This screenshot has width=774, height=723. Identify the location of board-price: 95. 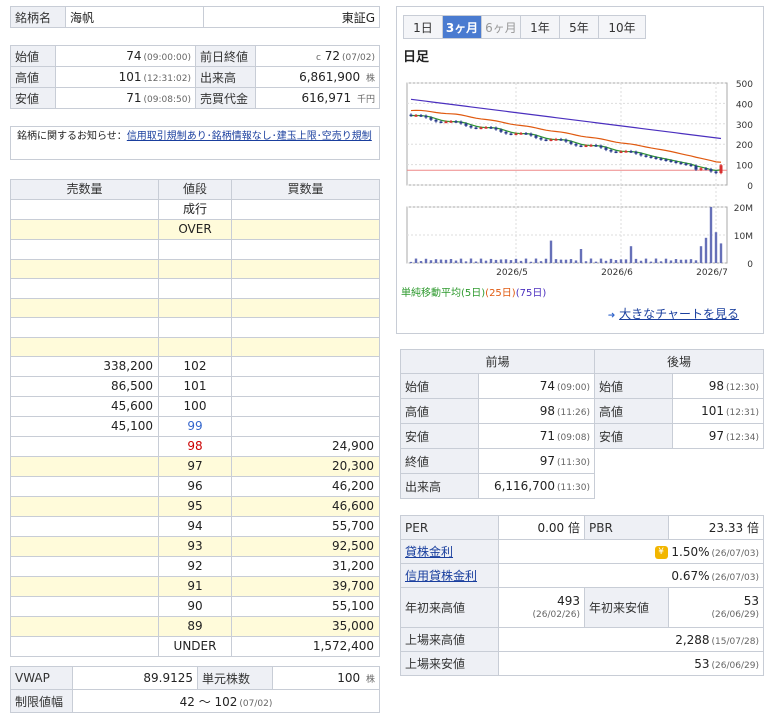
(195, 506).